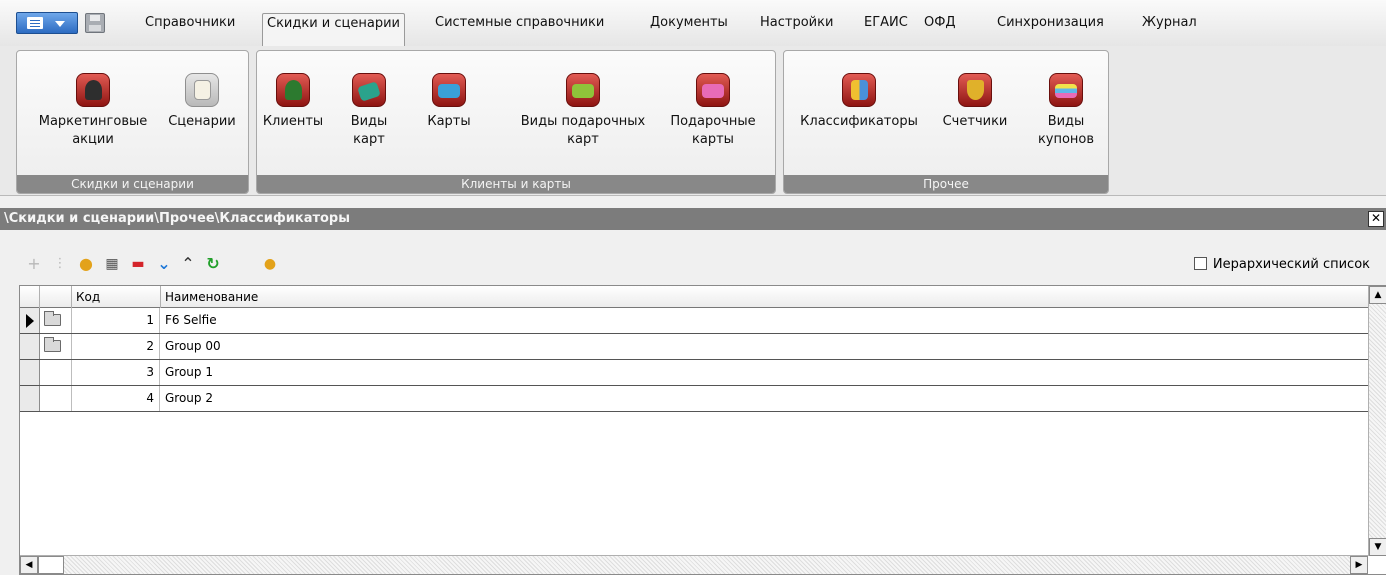 This screenshot has width=1386, height=575. What do you see at coordinates (164, 264) in the screenshot?
I see `move-down-icon: ⌄` at bounding box center [164, 264].